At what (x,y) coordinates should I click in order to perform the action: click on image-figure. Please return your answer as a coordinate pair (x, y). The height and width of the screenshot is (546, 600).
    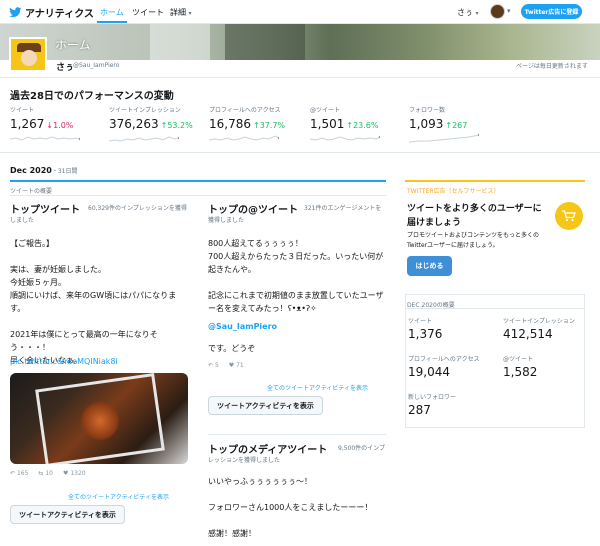
    Looking at the image, I should click on (100, 421).